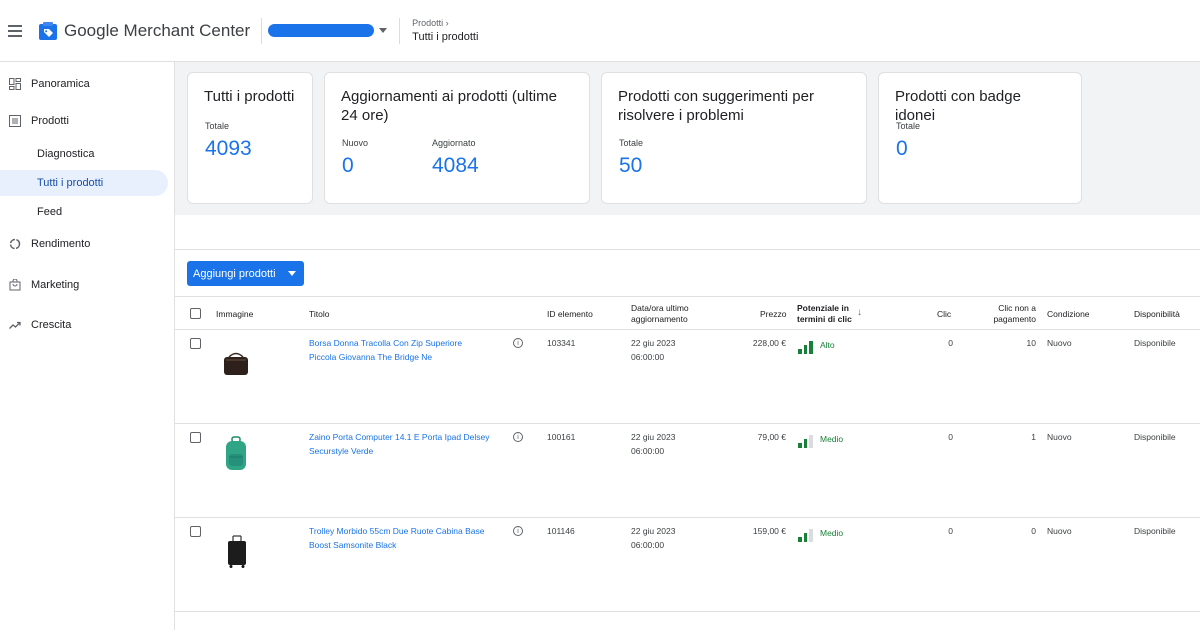  What do you see at coordinates (958, 106) in the screenshot?
I see `card-title: Prodotti con badge idonei` at bounding box center [958, 106].